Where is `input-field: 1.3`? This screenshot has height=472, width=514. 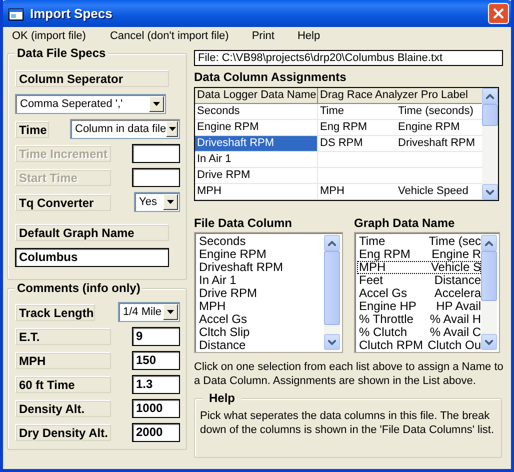 input-field: 1.3 is located at coordinates (156, 384).